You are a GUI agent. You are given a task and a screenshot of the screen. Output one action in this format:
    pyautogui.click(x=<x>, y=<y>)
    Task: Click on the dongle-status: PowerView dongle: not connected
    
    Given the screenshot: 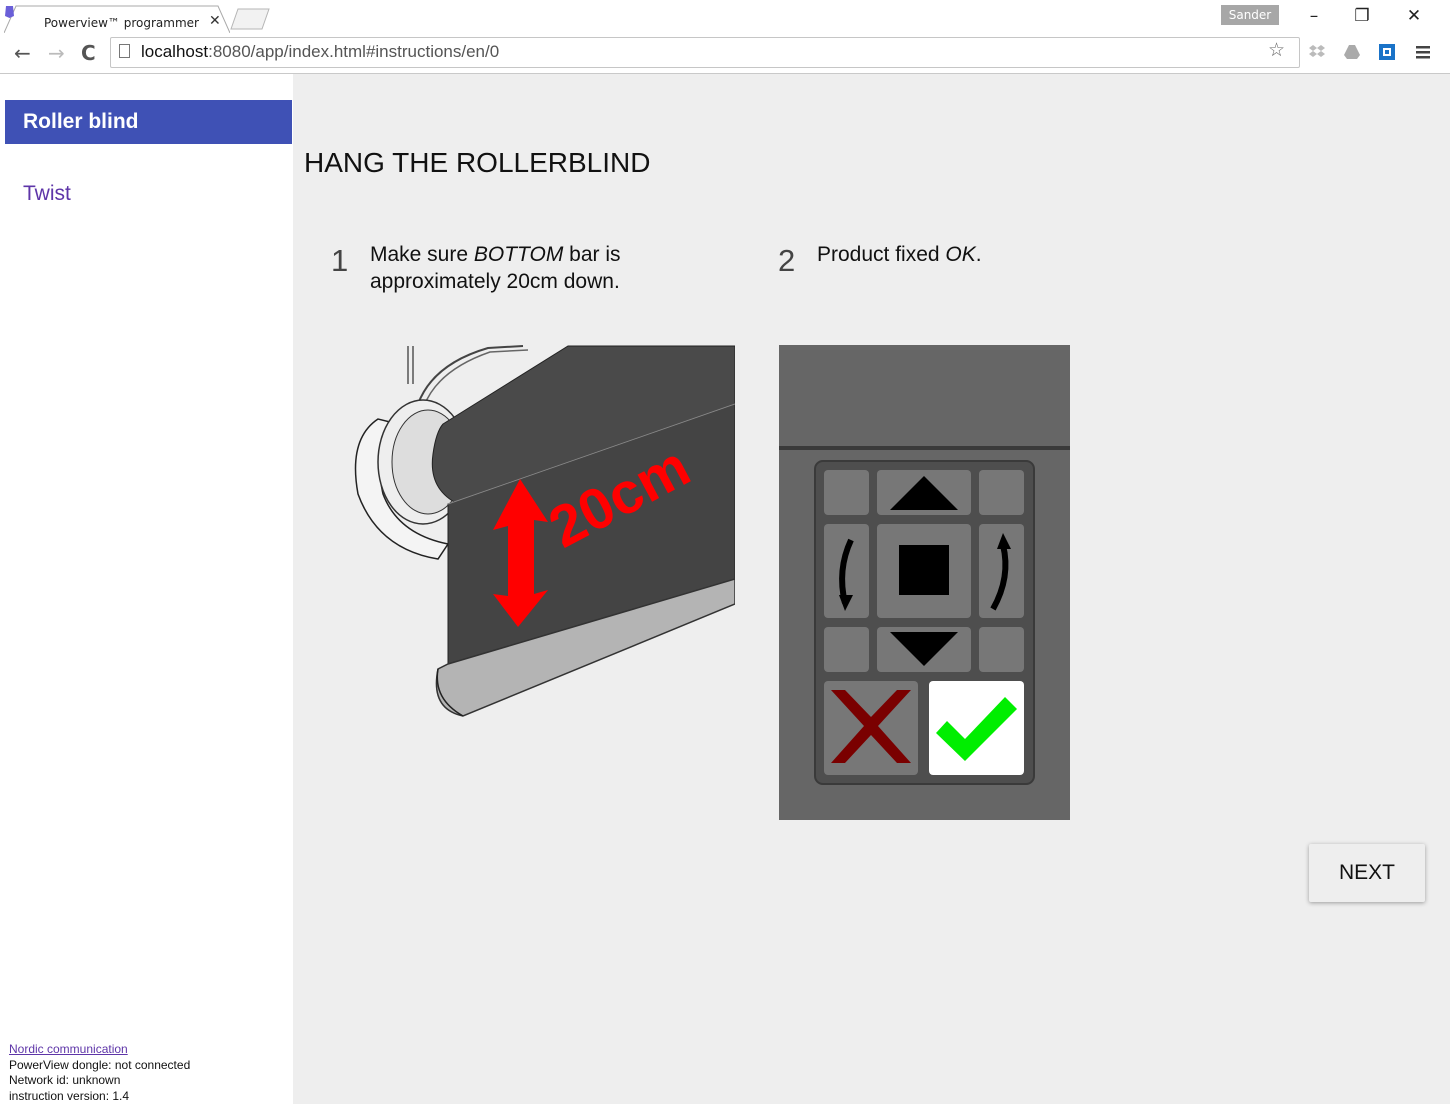 What is the action you would take?
    pyautogui.click(x=100, y=1064)
    